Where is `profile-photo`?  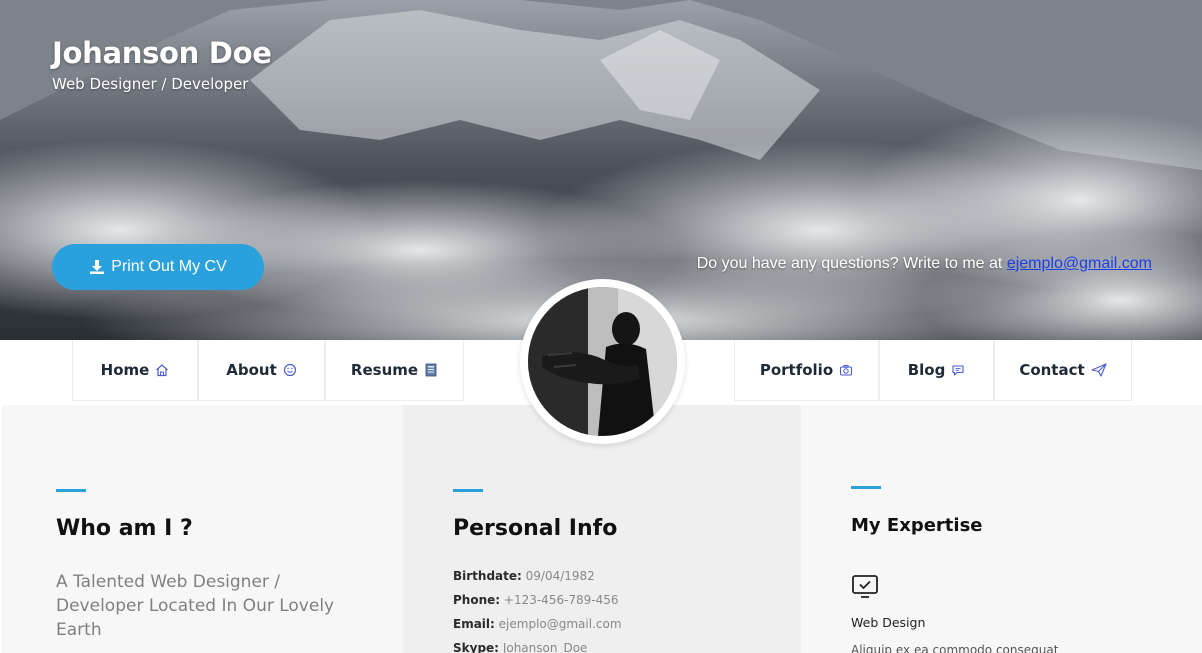 profile-photo is located at coordinates (602, 361).